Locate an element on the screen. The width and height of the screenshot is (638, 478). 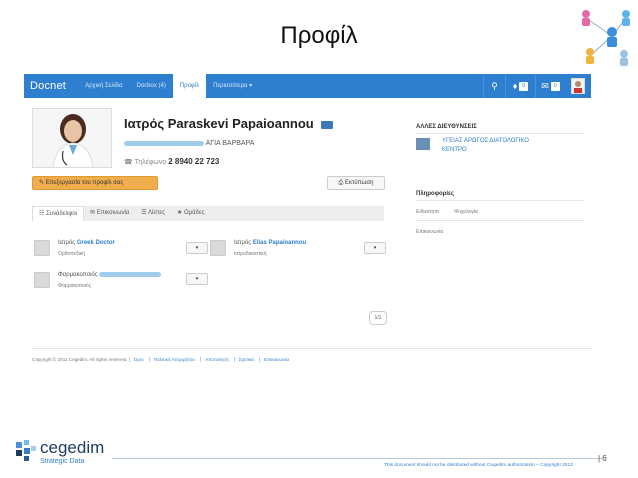
tab-lists: ☰ Λίστες is located at coordinates (153, 213).